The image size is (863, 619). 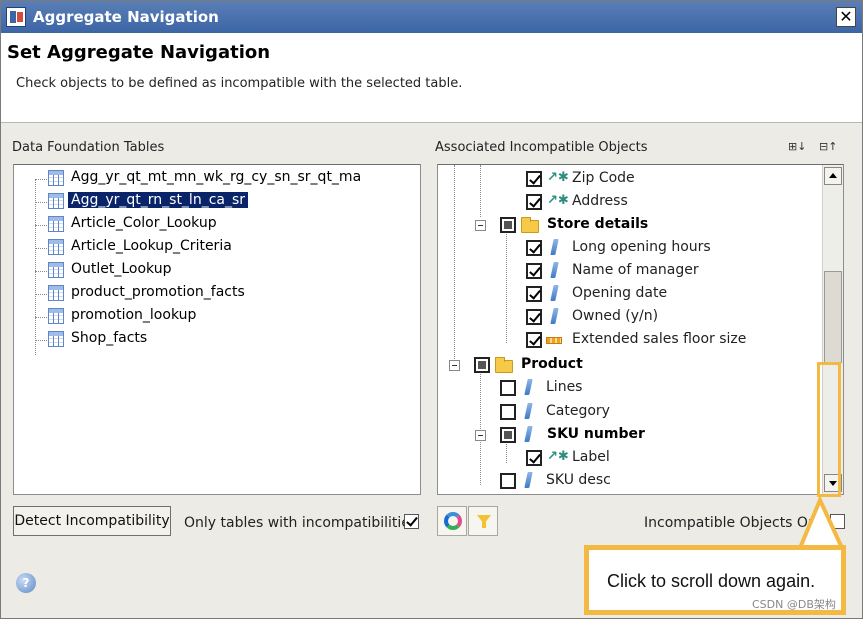 I want to click on tree-item-label: Address, so click(x=600, y=201).